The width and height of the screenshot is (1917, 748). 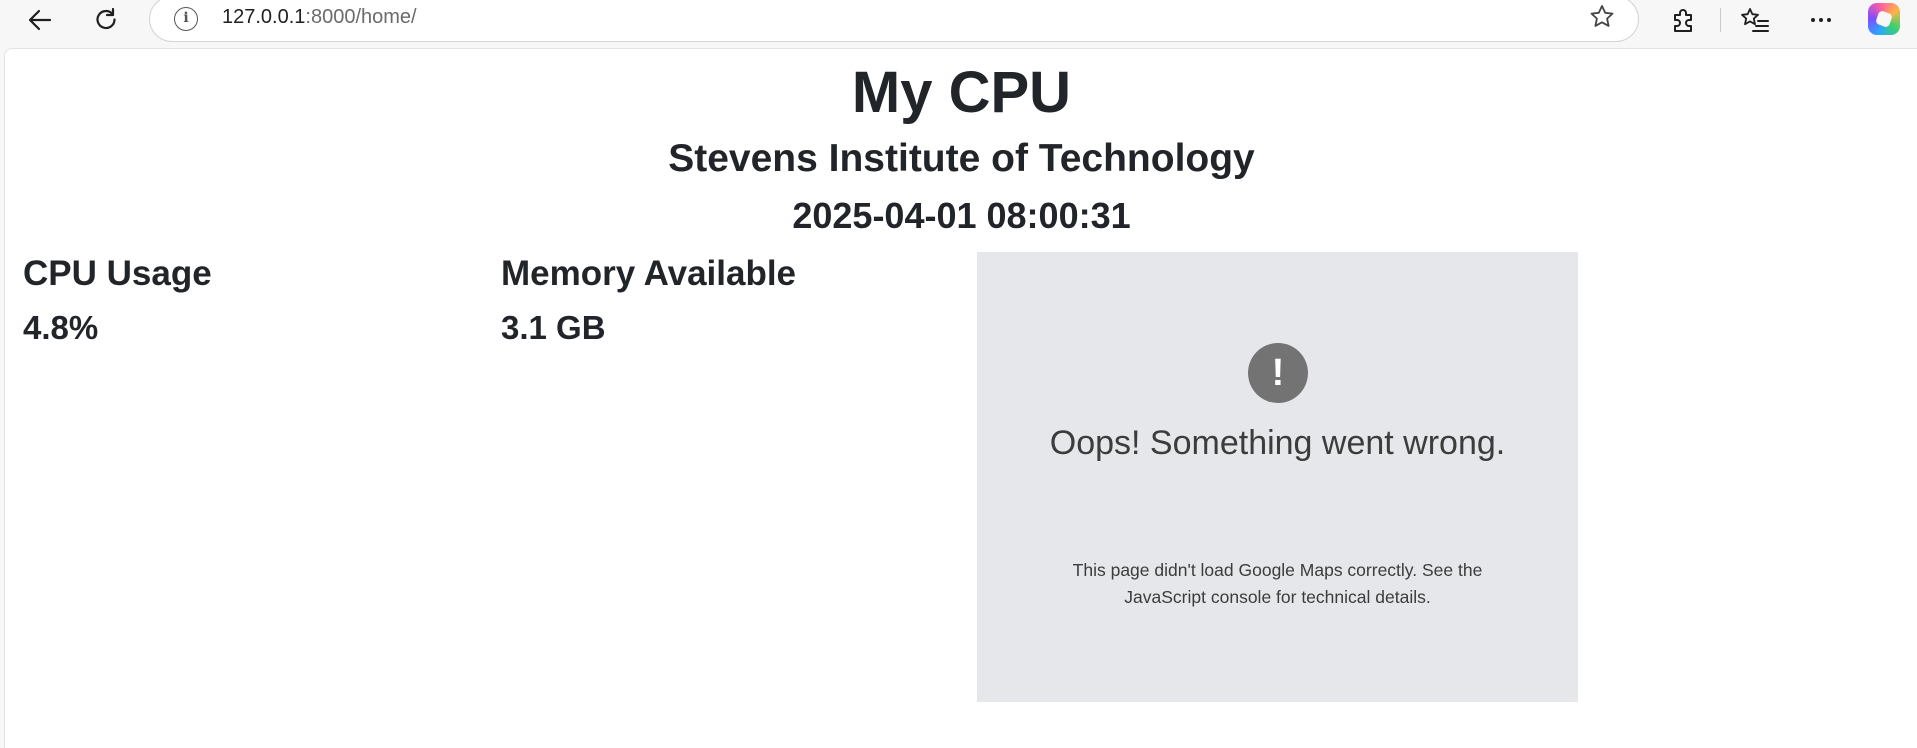 I want to click on url-host: 127.0.0.1, so click(x=264, y=17).